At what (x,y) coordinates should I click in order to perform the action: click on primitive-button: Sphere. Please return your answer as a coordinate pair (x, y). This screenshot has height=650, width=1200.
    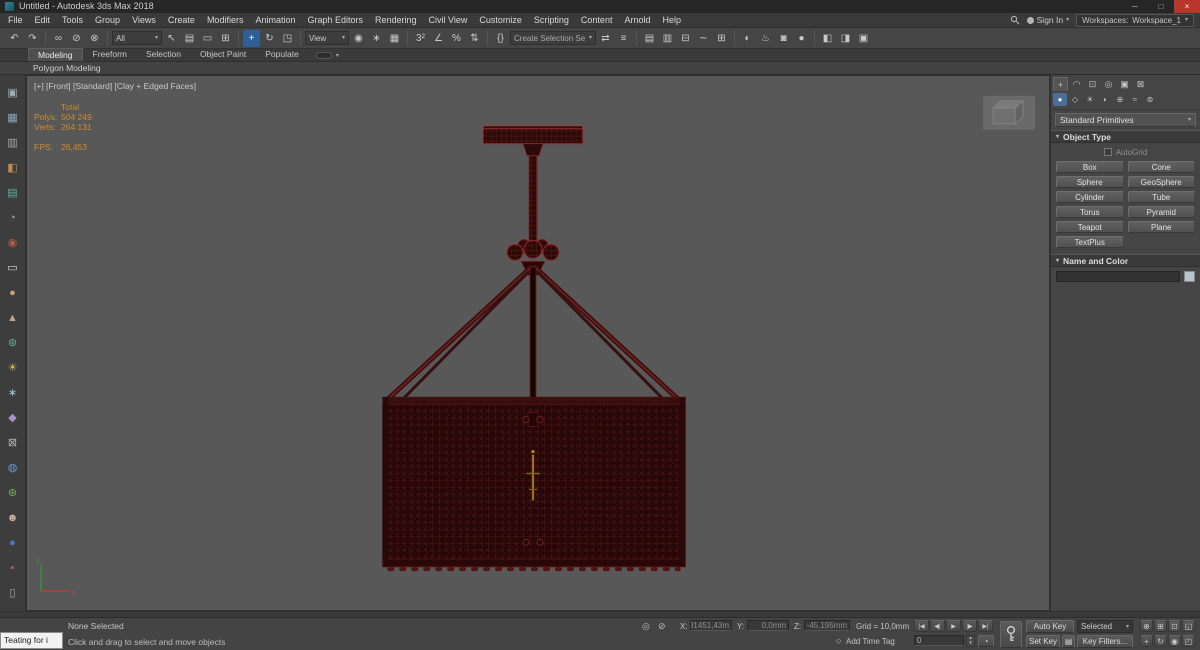
    Looking at the image, I should click on (1090, 182).